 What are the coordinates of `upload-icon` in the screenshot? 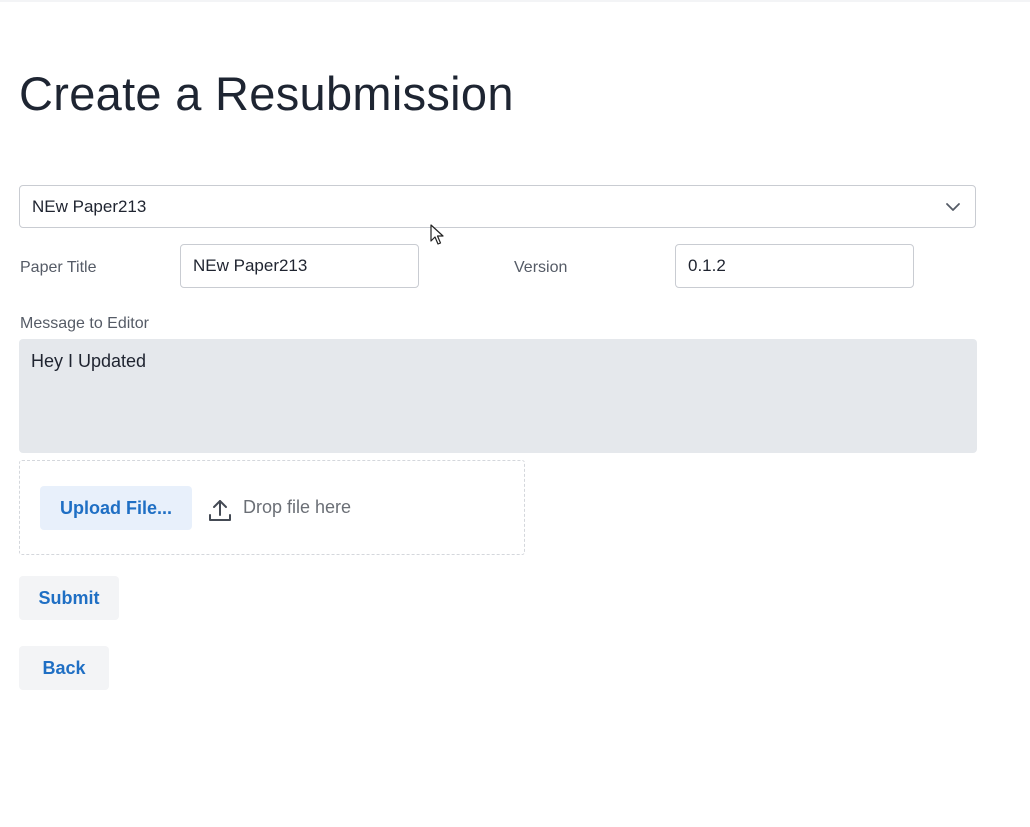 It's located at (220, 510).